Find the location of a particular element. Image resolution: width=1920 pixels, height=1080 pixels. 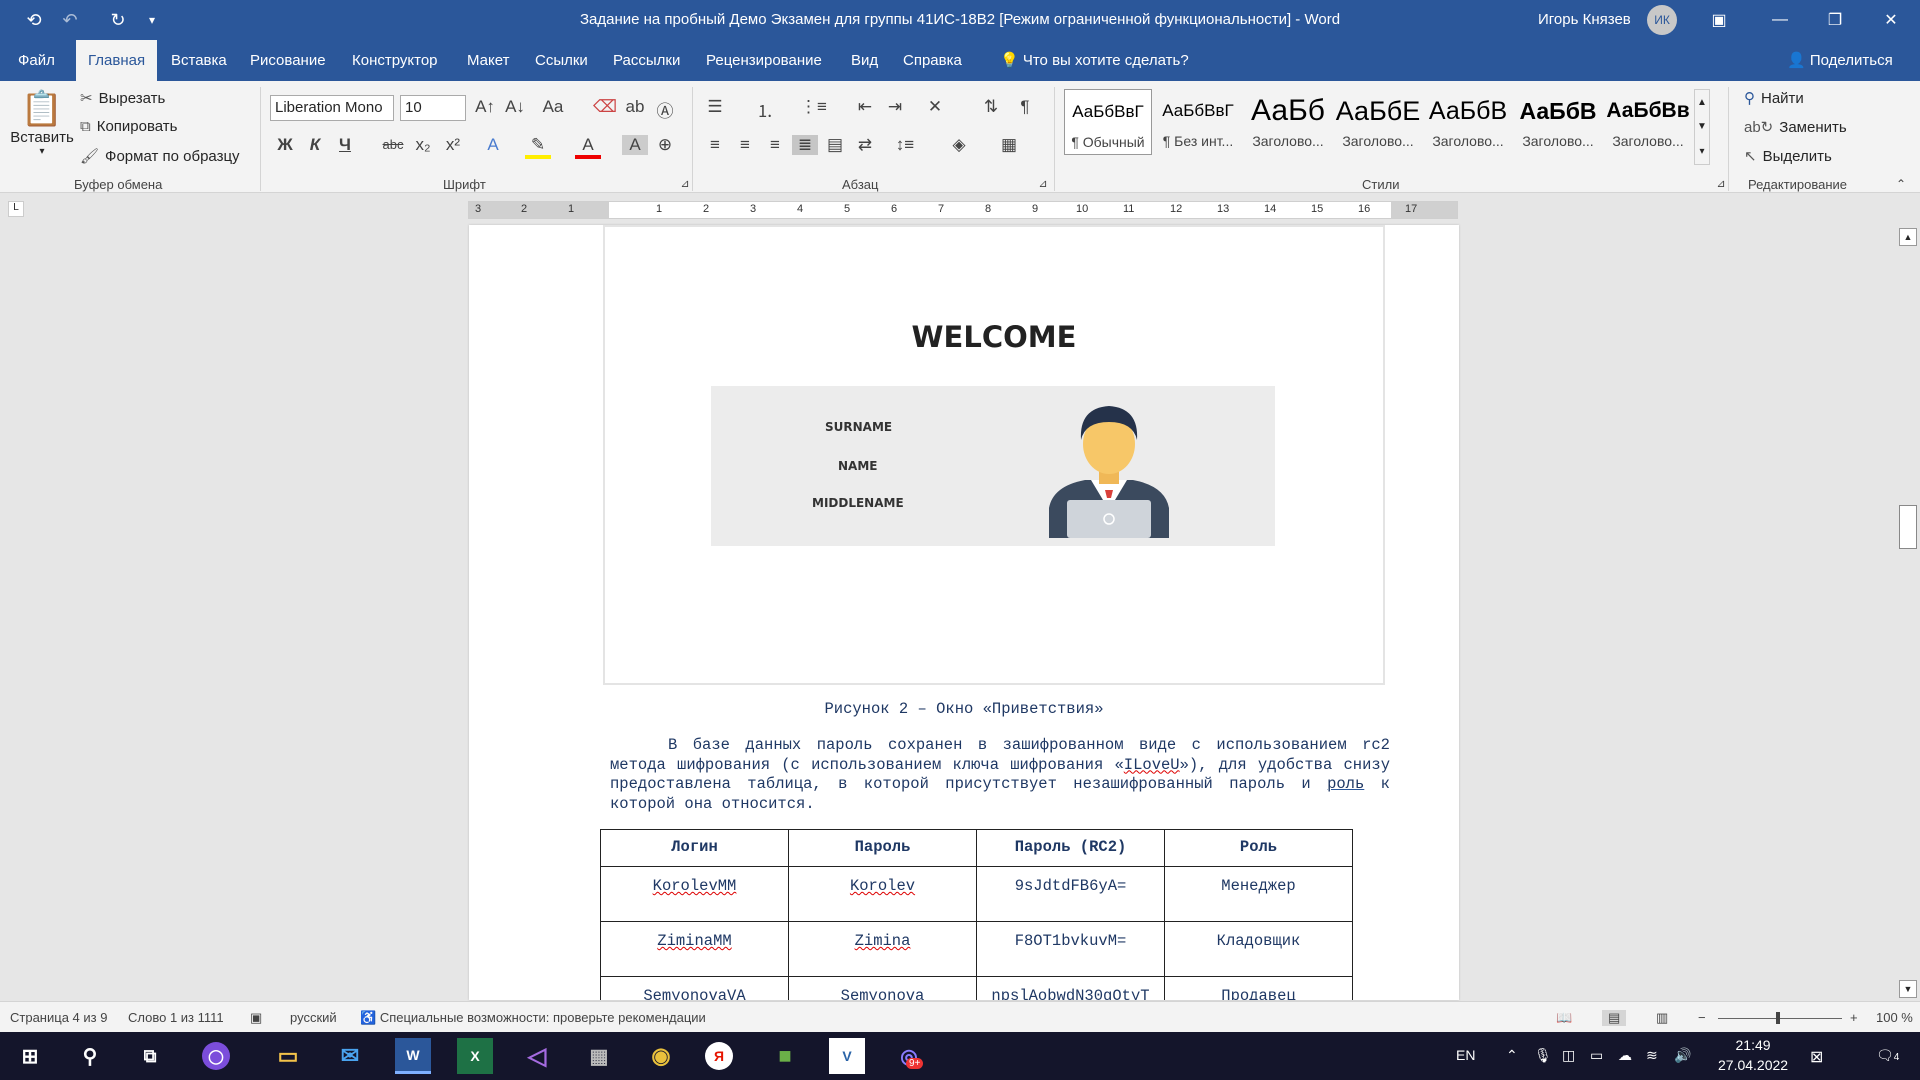

search-icon: ⚲ is located at coordinates (90, 1056).